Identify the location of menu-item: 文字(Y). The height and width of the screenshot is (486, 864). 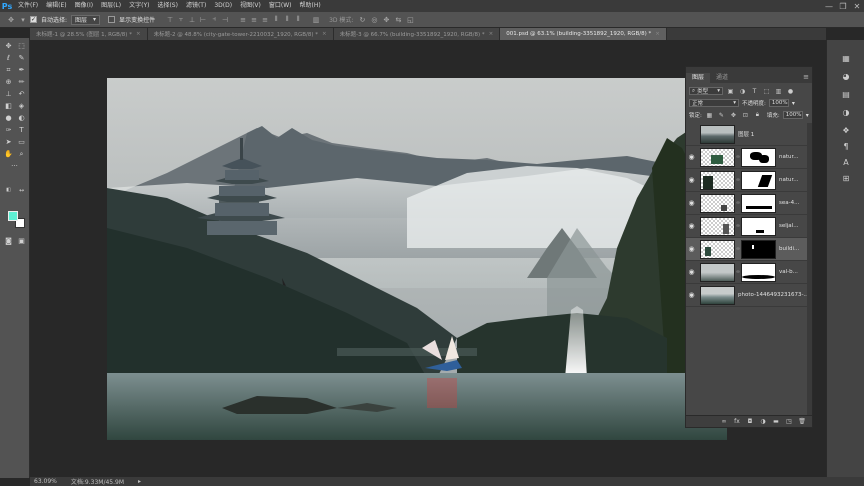
(139, 6).